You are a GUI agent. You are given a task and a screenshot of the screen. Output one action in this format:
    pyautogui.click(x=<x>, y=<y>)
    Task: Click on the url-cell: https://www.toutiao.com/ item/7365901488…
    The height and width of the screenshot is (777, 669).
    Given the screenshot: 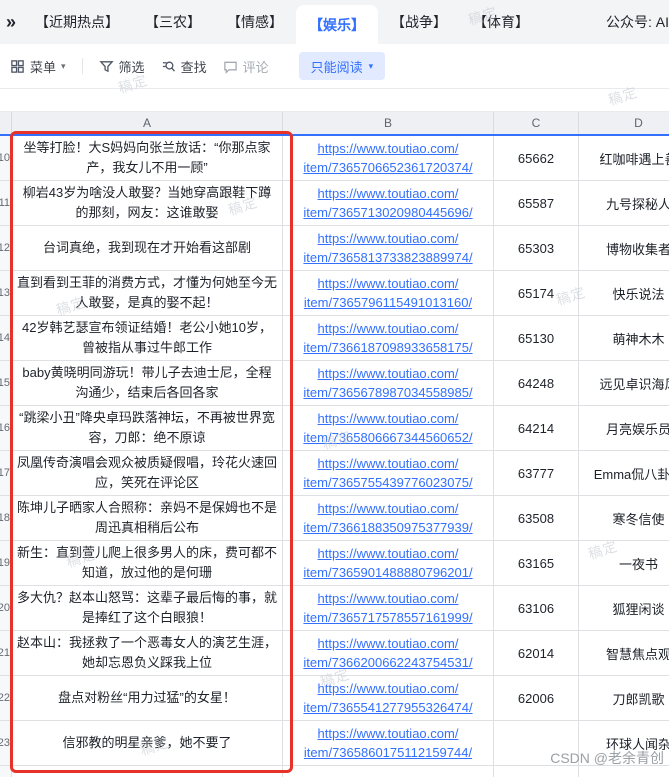 What is the action you would take?
    pyautogui.click(x=388, y=563)
    